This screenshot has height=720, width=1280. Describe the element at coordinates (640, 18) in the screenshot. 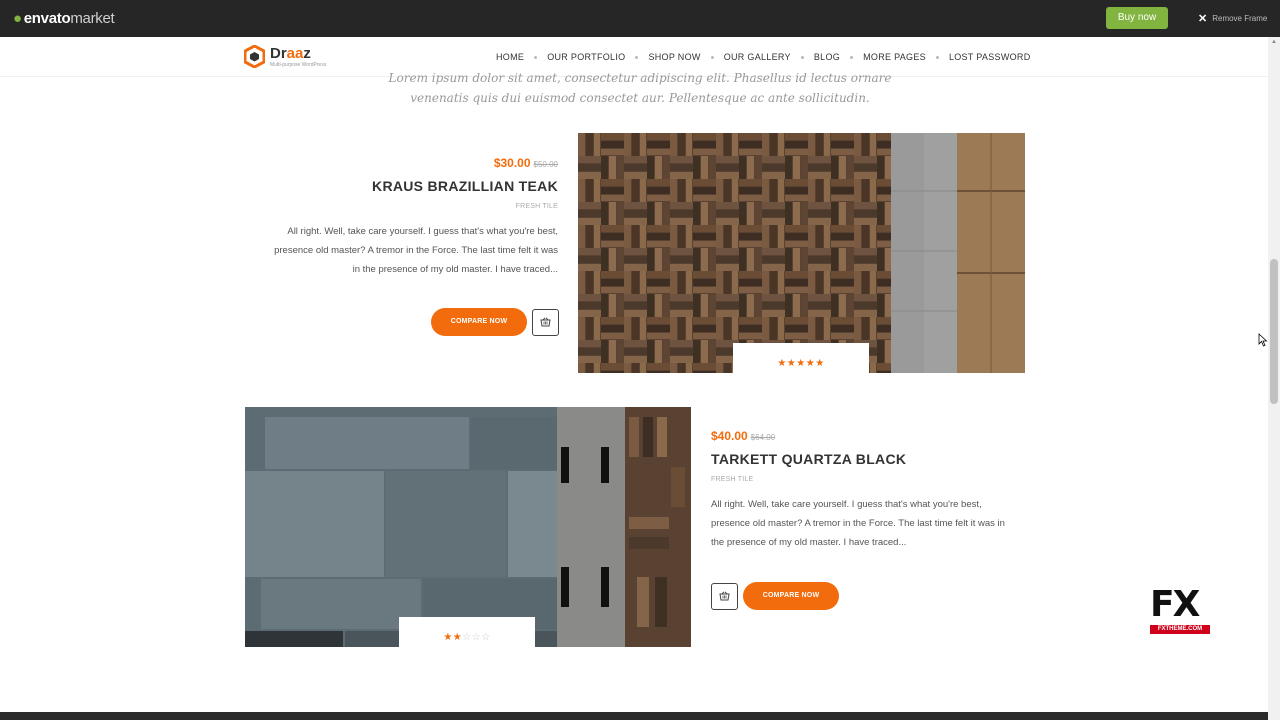

I see `envato-frame-bar: ● envatomarket Buy now ✕ Remove Frame` at that location.